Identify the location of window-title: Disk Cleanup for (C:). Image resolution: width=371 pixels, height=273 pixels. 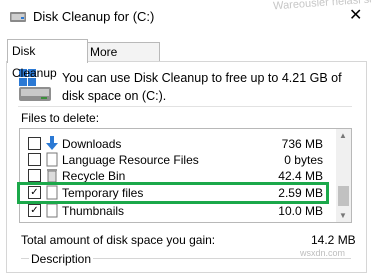
(94, 16).